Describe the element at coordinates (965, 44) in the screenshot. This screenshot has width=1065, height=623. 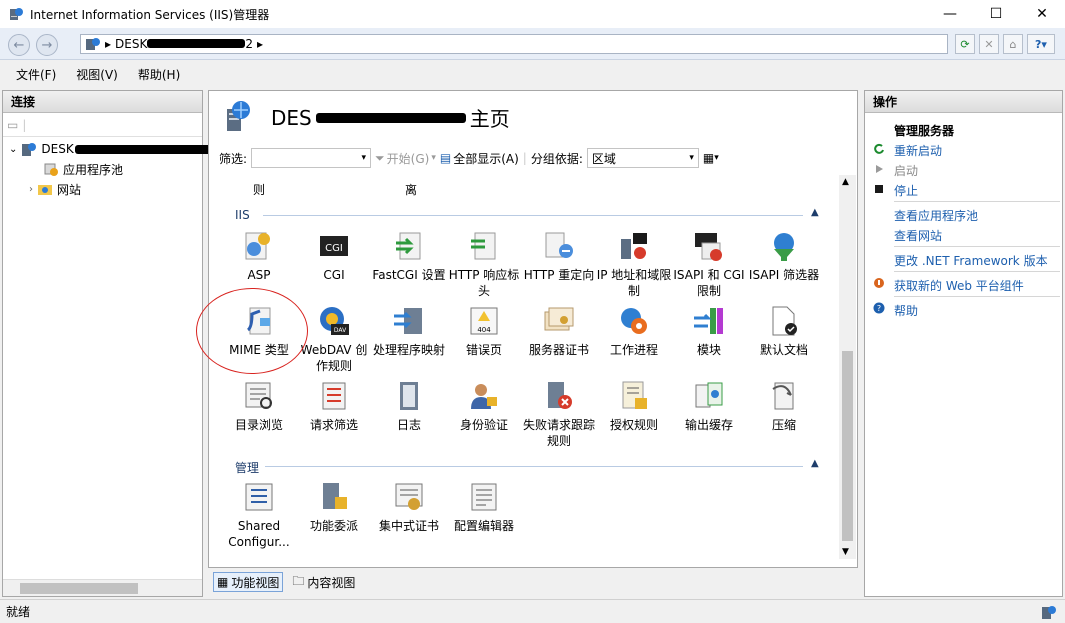
I see `refresh-button: ⟳` at that location.